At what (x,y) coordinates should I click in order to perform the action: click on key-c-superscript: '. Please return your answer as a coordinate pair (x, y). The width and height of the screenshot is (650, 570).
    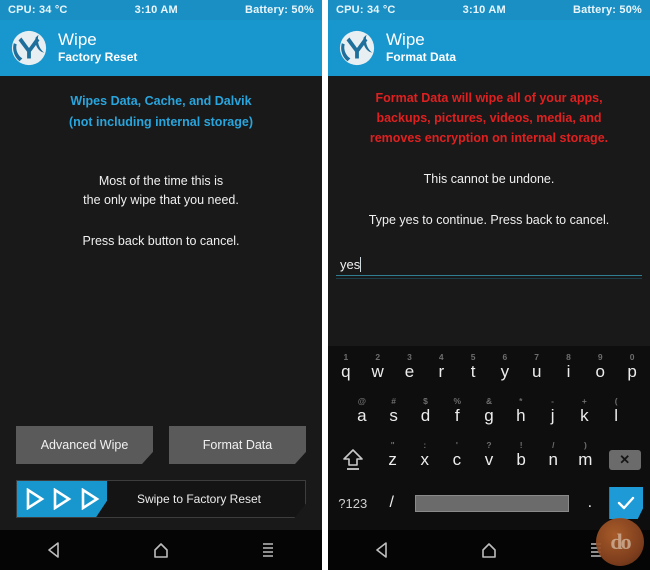
    Looking at the image, I should click on (456, 445).